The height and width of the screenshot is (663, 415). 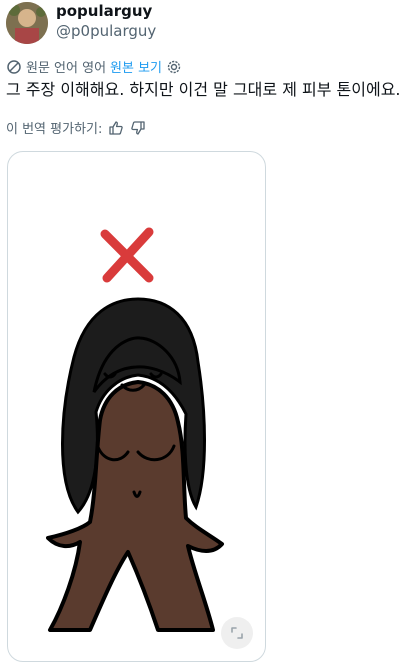 What do you see at coordinates (138, 128) in the screenshot?
I see `thumbs-down-icon` at bounding box center [138, 128].